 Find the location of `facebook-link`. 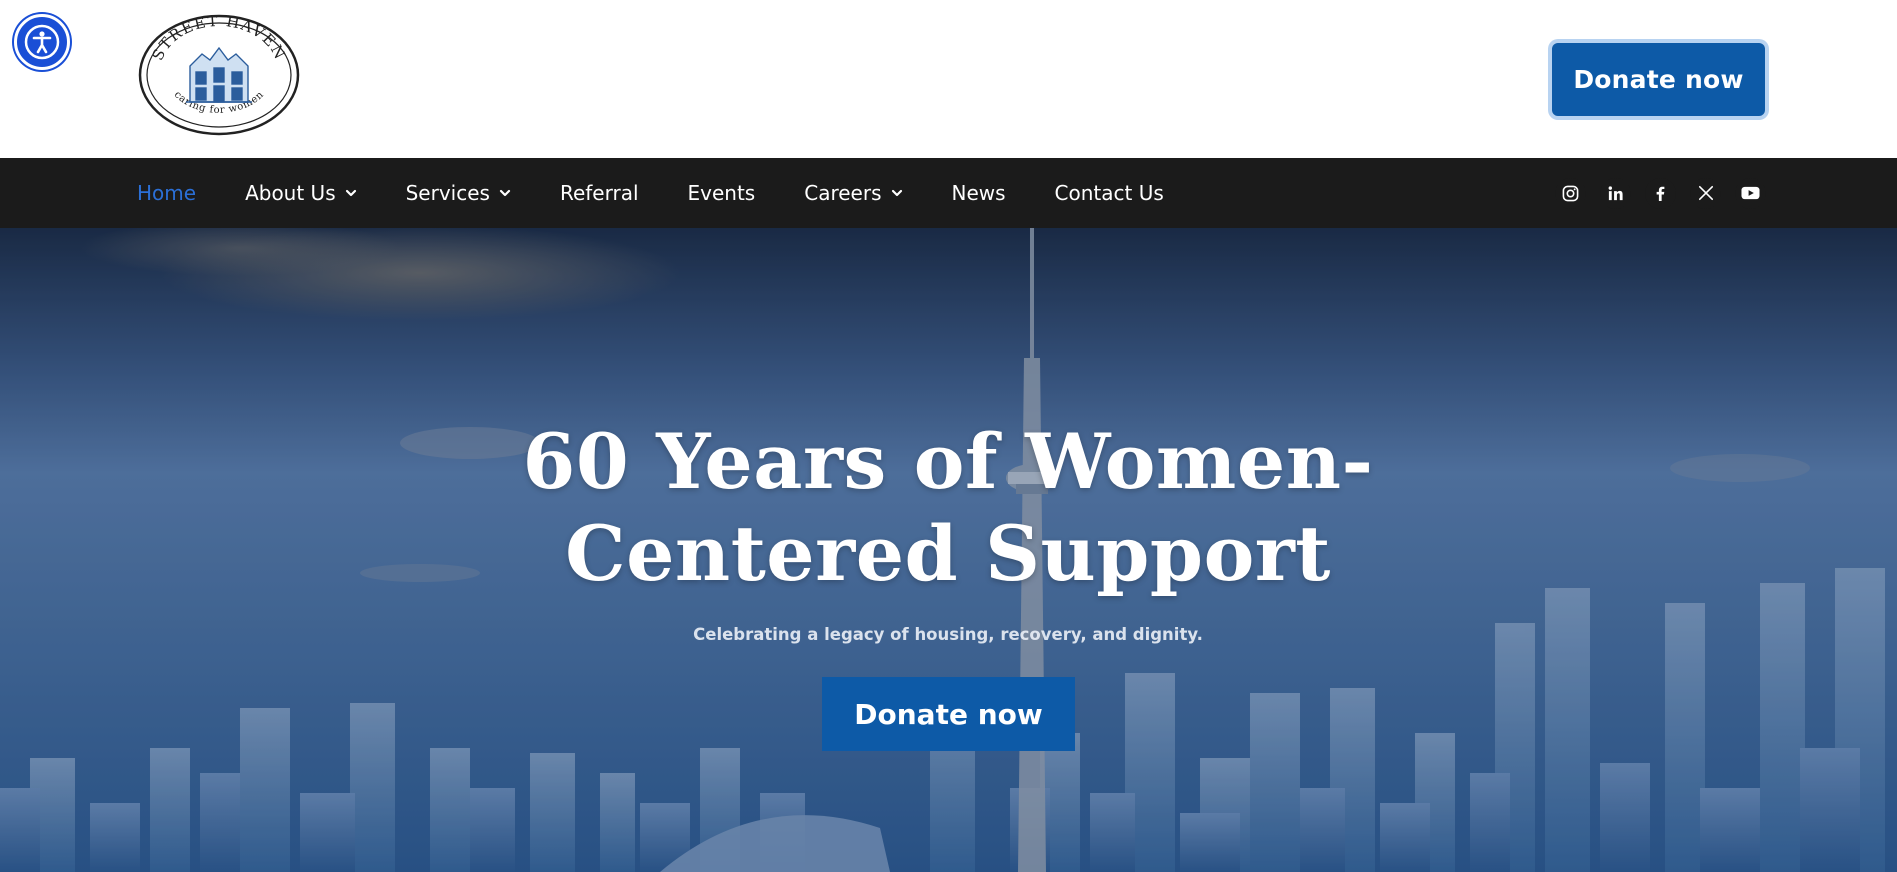

facebook-link is located at coordinates (1660, 193).